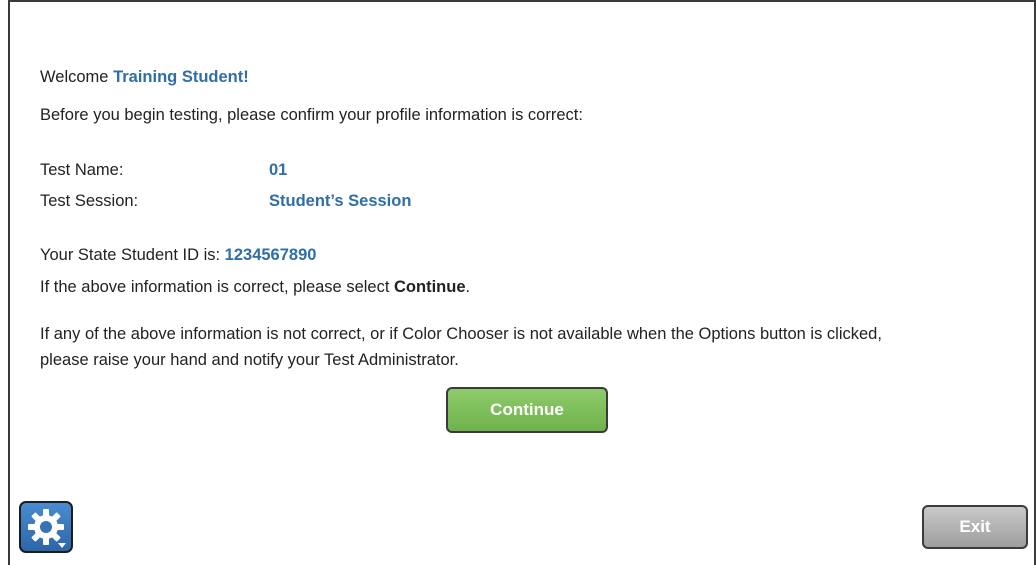  I want to click on welcome-line: Welcome Training Student!, so click(144, 77).